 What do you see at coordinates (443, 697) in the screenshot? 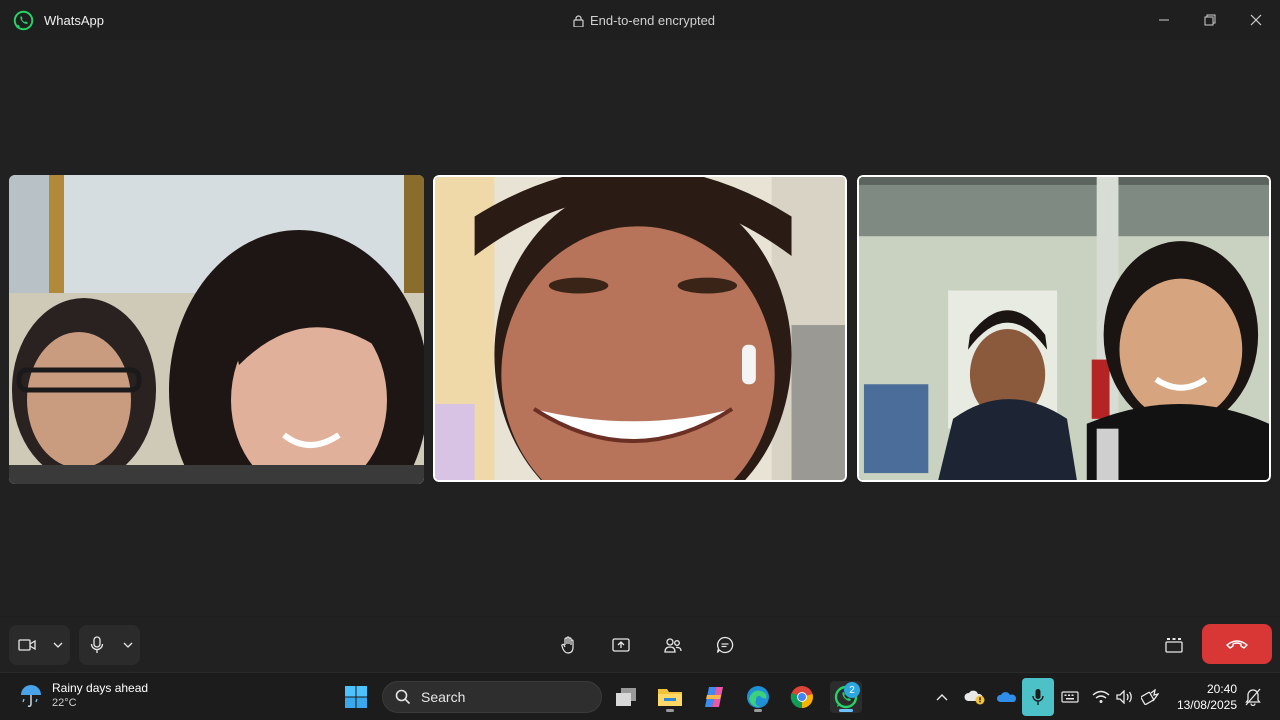
I see `search-placeholder: Search` at bounding box center [443, 697].